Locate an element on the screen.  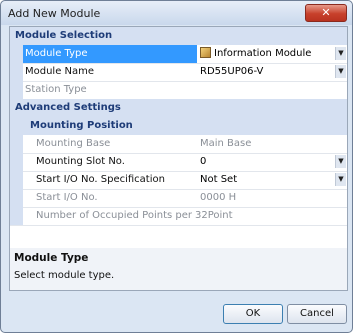
mounting-slot-label: Mounting Slot No. is located at coordinates (80, 161).